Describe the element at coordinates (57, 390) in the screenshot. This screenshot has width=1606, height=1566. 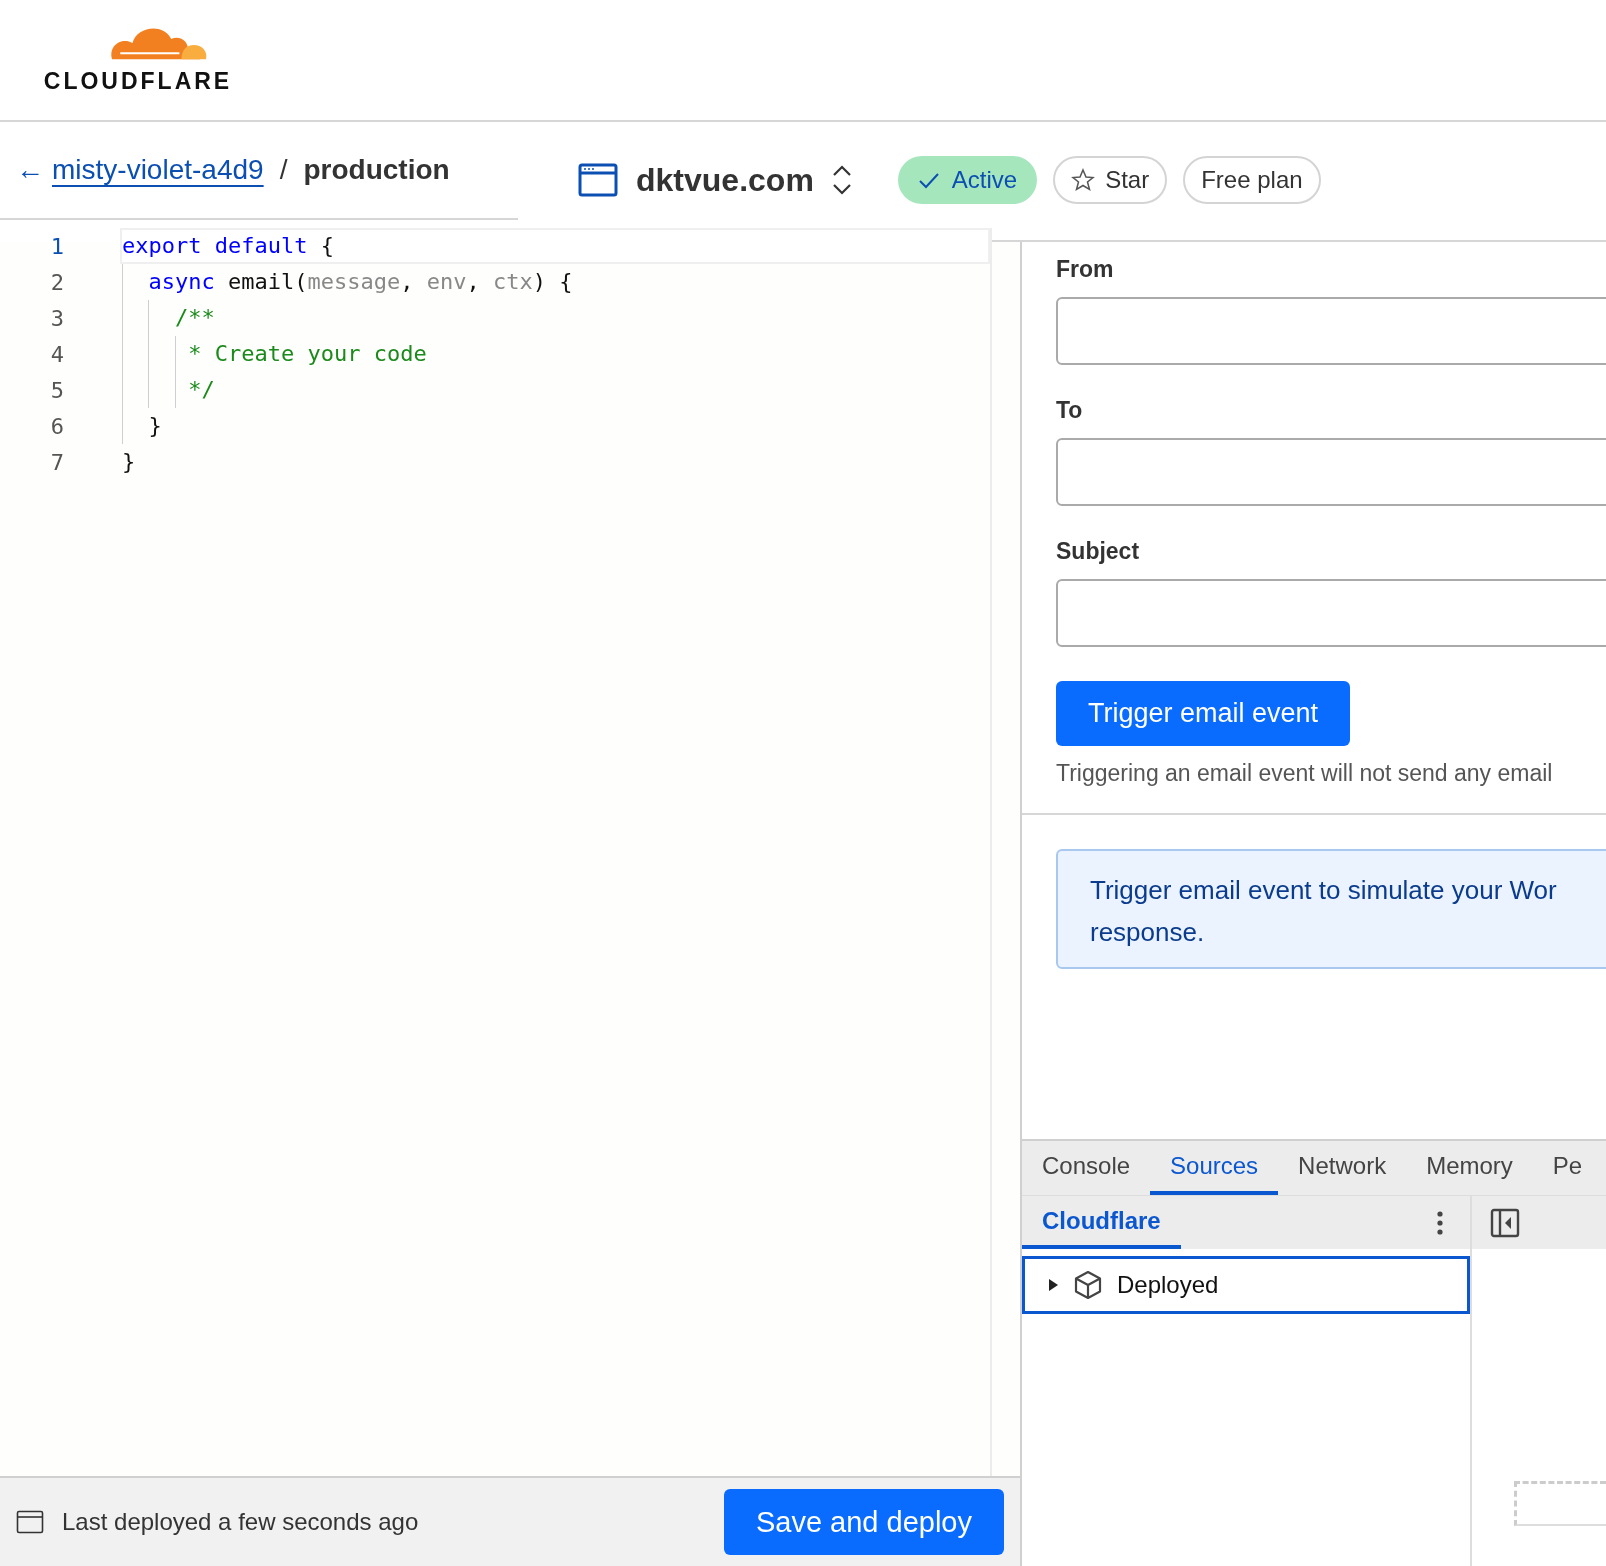
I see `line-number: 5` at that location.